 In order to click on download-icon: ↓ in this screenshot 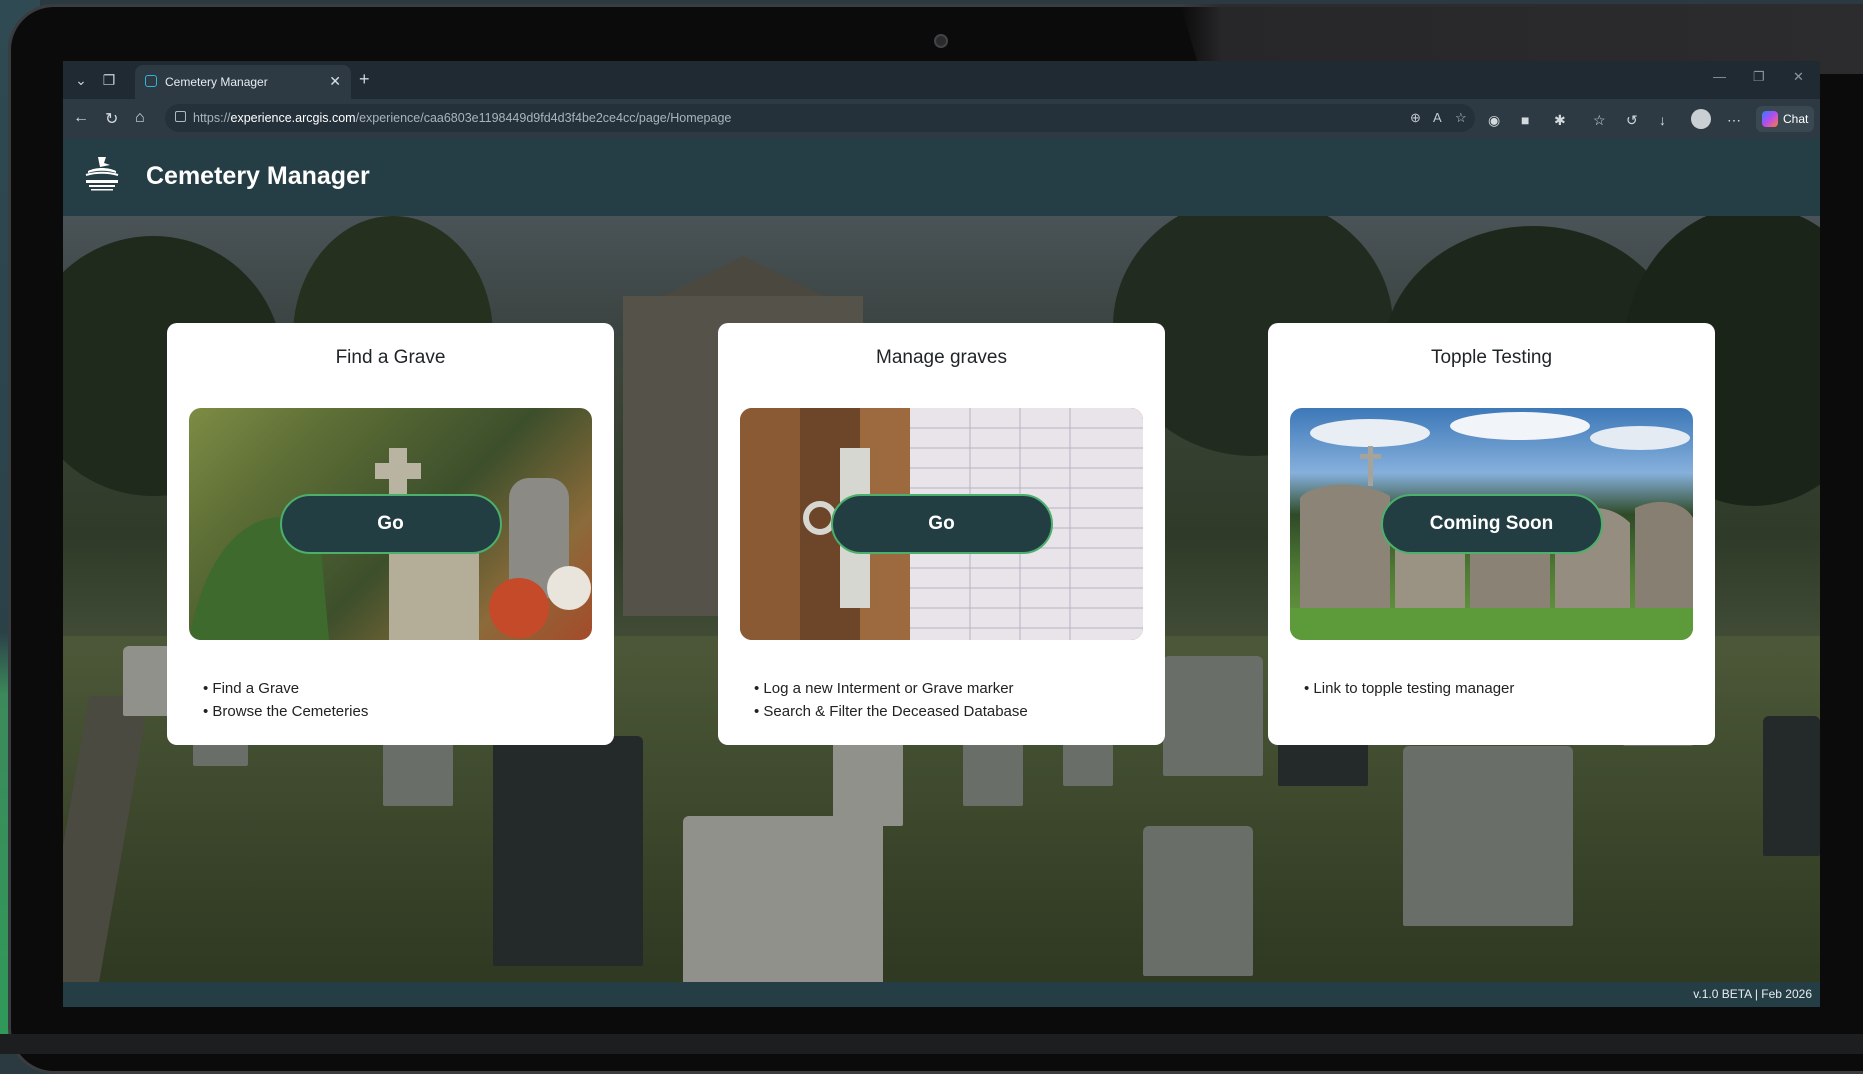, I will do `click(1662, 120)`.